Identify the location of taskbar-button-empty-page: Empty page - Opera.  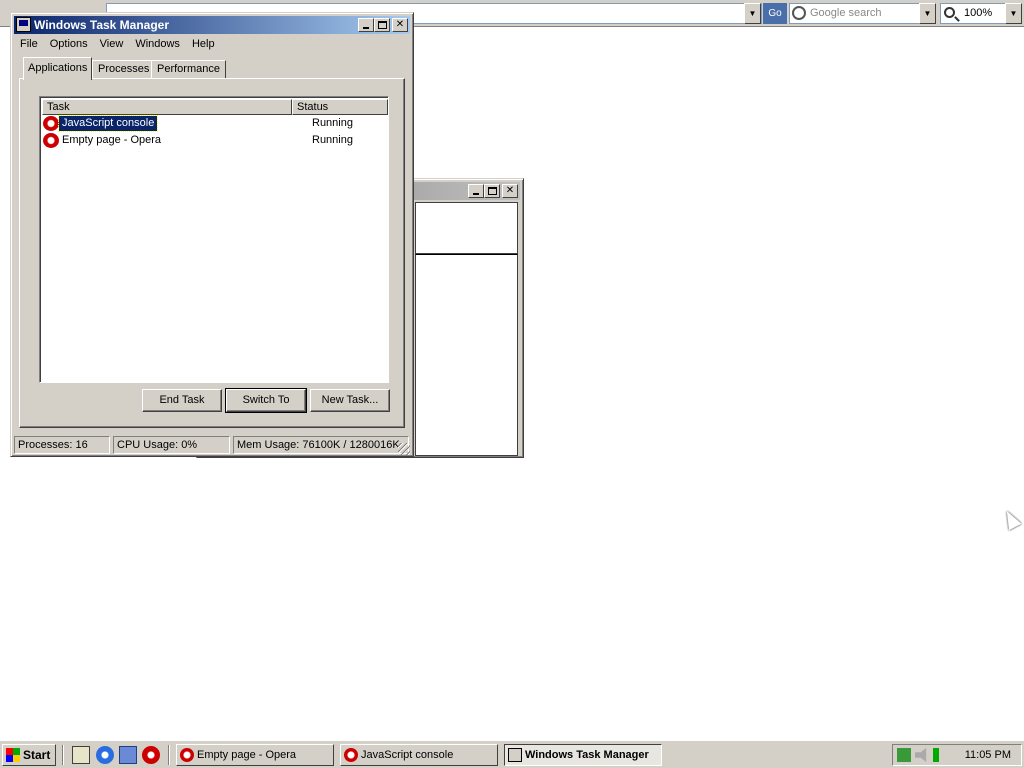
(255, 755).